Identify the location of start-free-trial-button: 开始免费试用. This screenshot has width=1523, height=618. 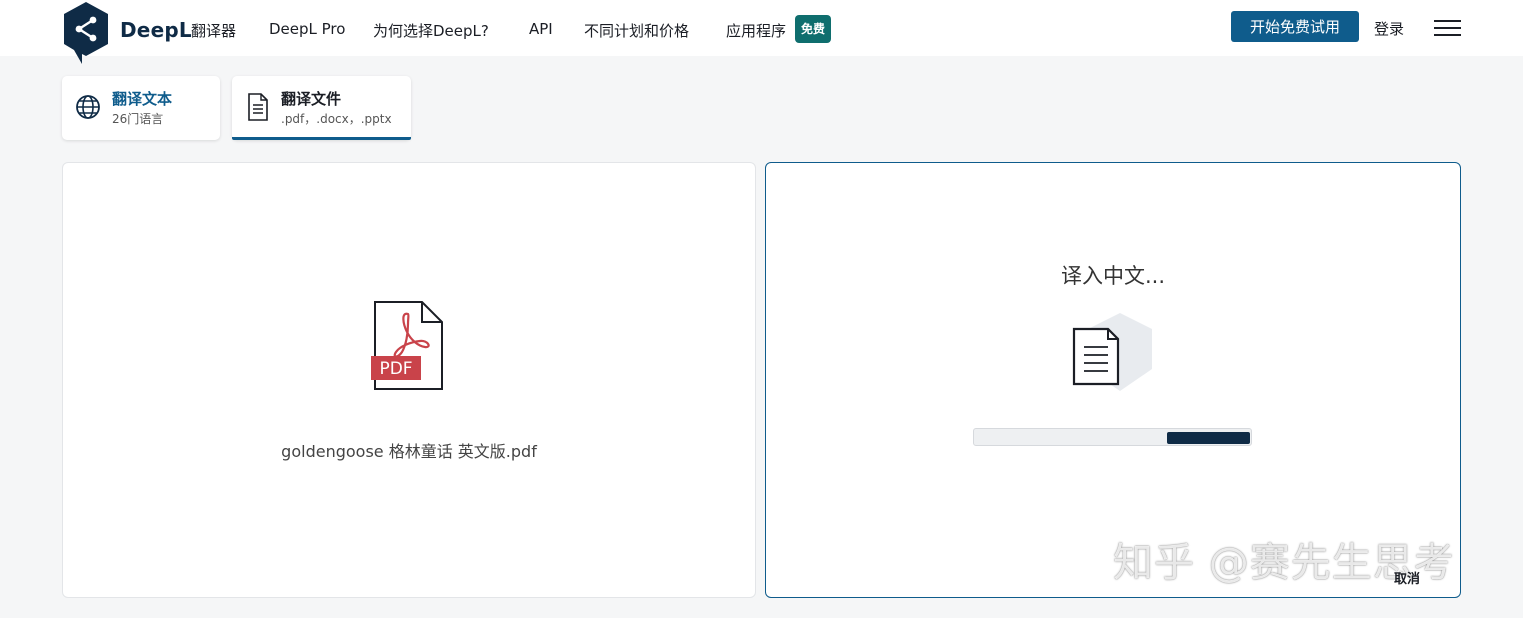
(1295, 26).